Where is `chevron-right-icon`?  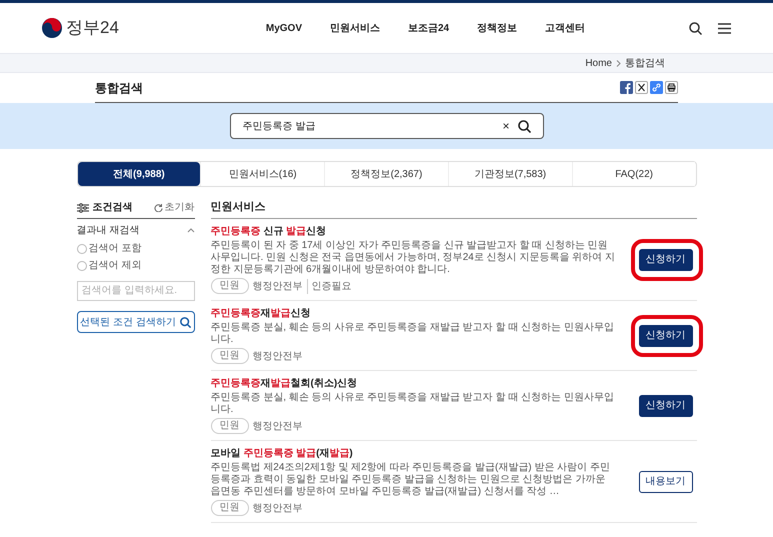 chevron-right-icon is located at coordinates (618, 63).